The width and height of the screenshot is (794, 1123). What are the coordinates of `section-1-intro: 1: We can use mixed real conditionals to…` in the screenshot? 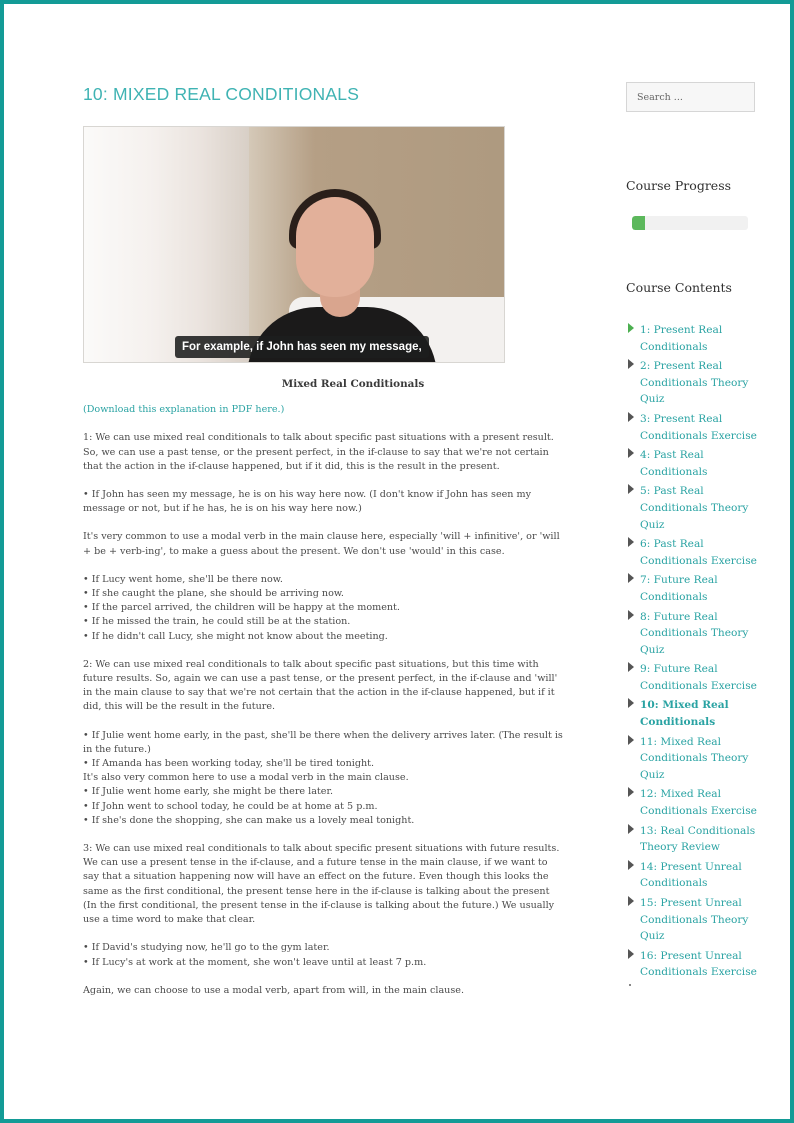 It's located at (318, 452).